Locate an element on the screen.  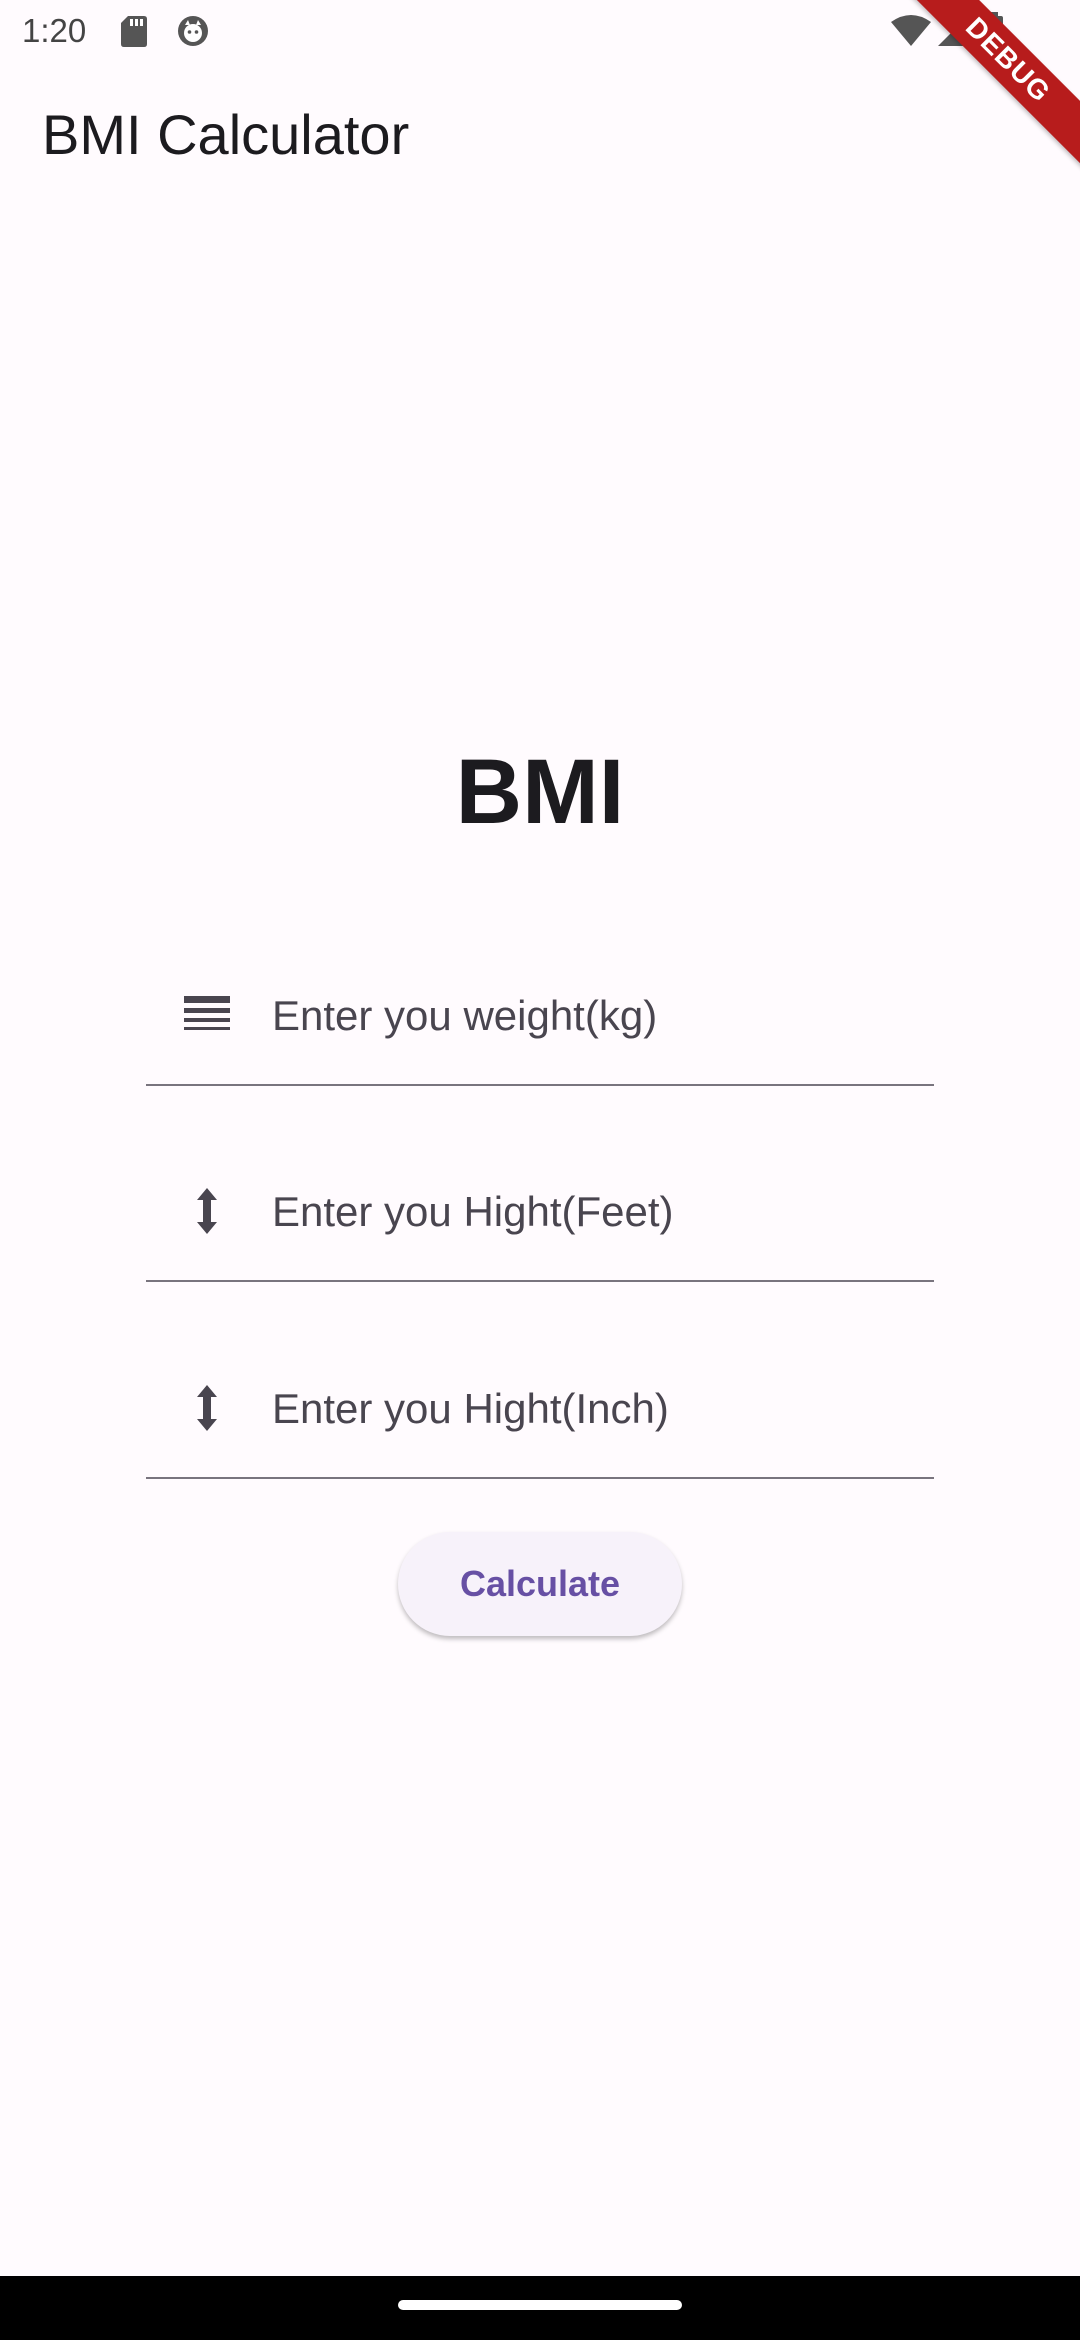
wifi-icon is located at coordinates (911, 31).